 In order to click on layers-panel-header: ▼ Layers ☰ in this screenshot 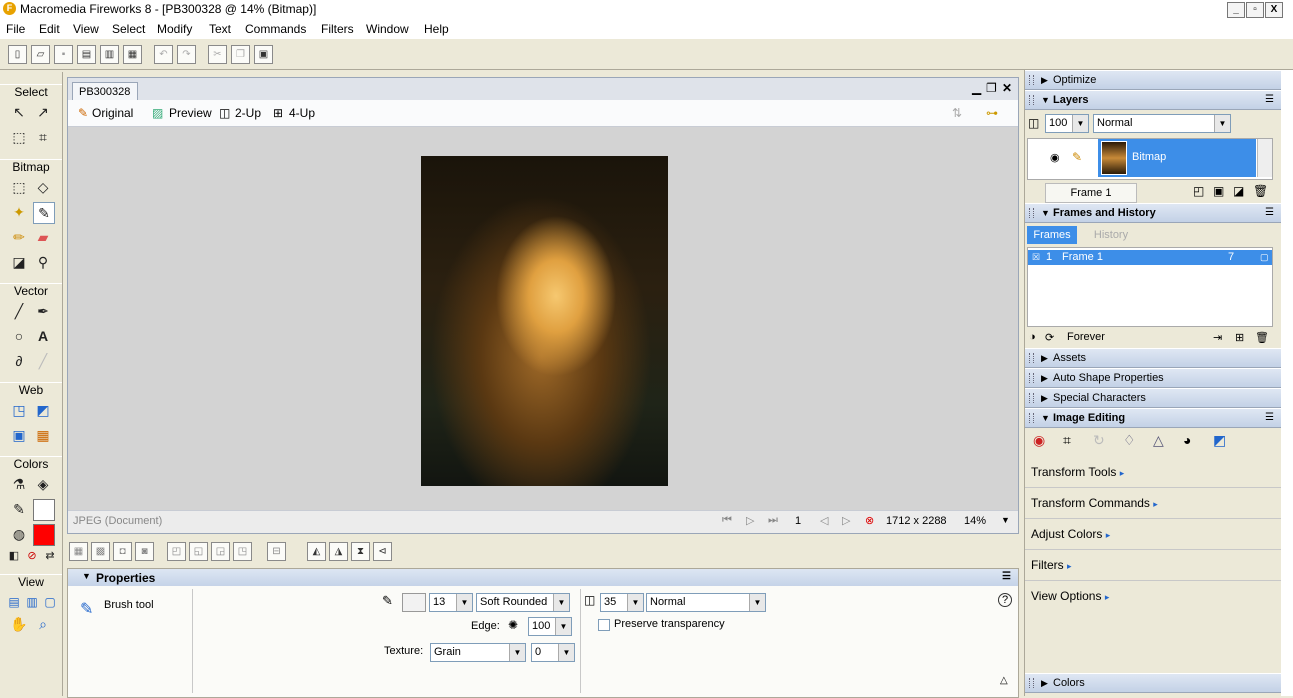, I will do `click(1153, 100)`.